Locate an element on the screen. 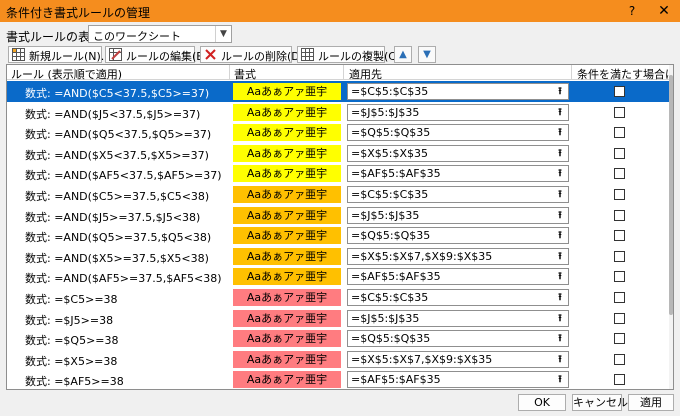  chevron-up-icon: ▲ is located at coordinates (403, 54).